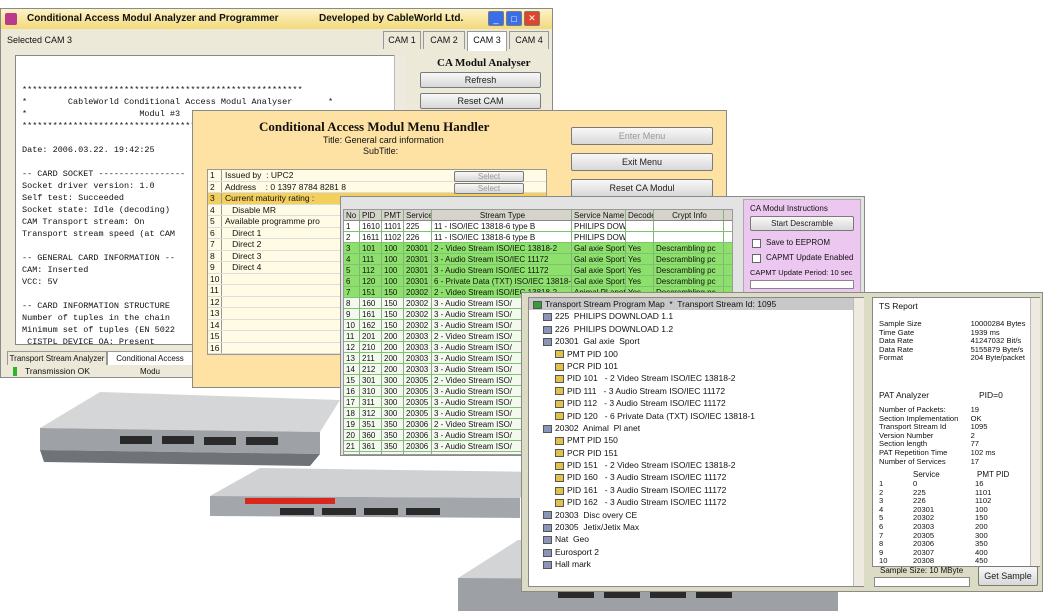  I want to click on save-eeprom-checkbox, so click(756, 243).